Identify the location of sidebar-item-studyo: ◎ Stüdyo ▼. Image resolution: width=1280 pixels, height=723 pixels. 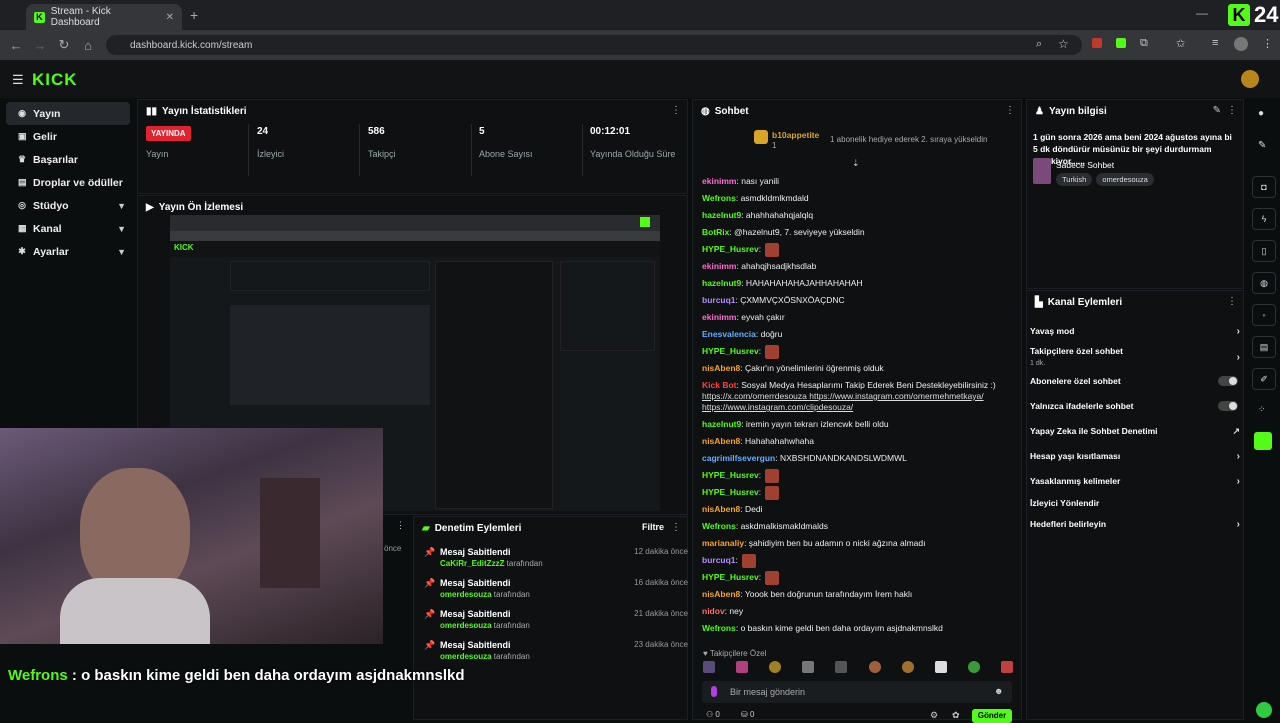
(68, 205).